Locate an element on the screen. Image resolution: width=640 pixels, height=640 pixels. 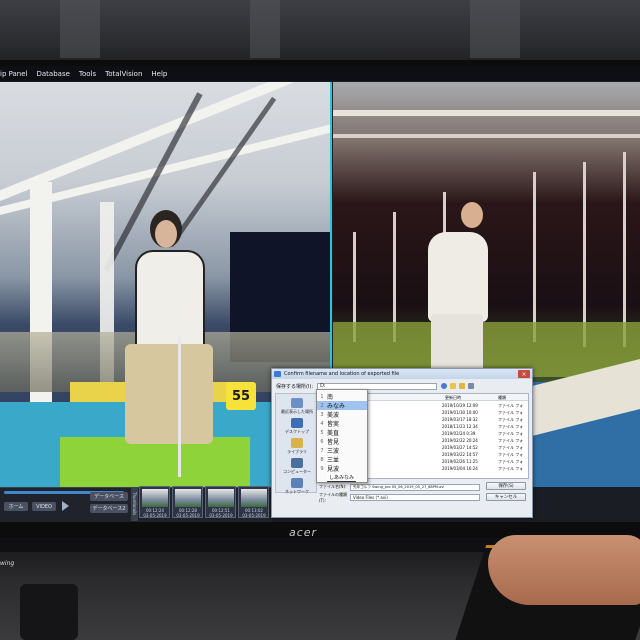
place-libraries: ライブラリ is located at coordinates (297, 446).